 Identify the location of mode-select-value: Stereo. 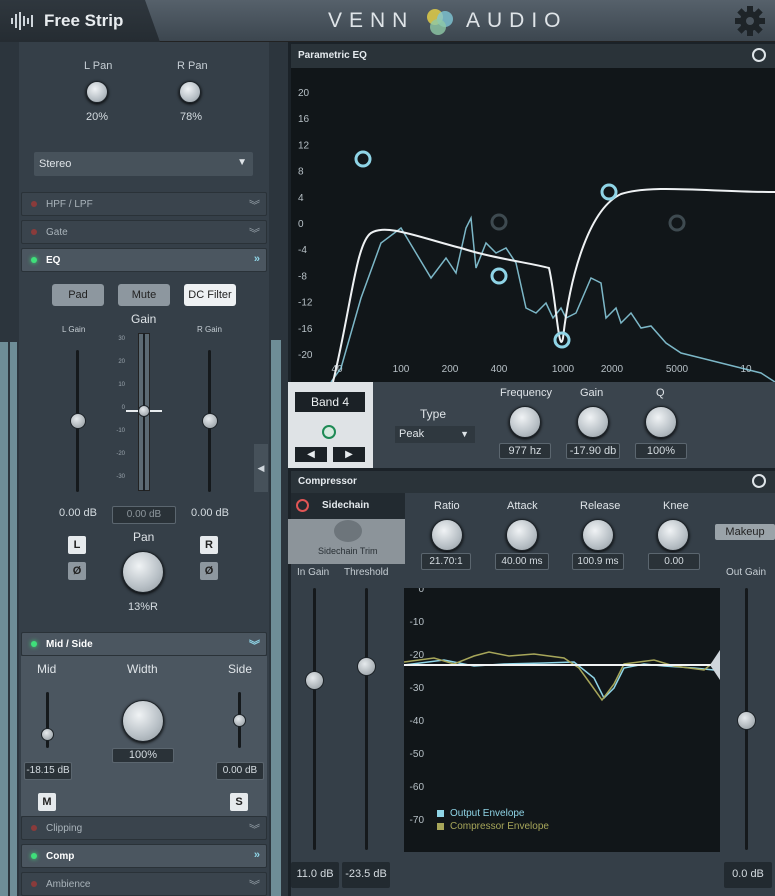
(55, 164).